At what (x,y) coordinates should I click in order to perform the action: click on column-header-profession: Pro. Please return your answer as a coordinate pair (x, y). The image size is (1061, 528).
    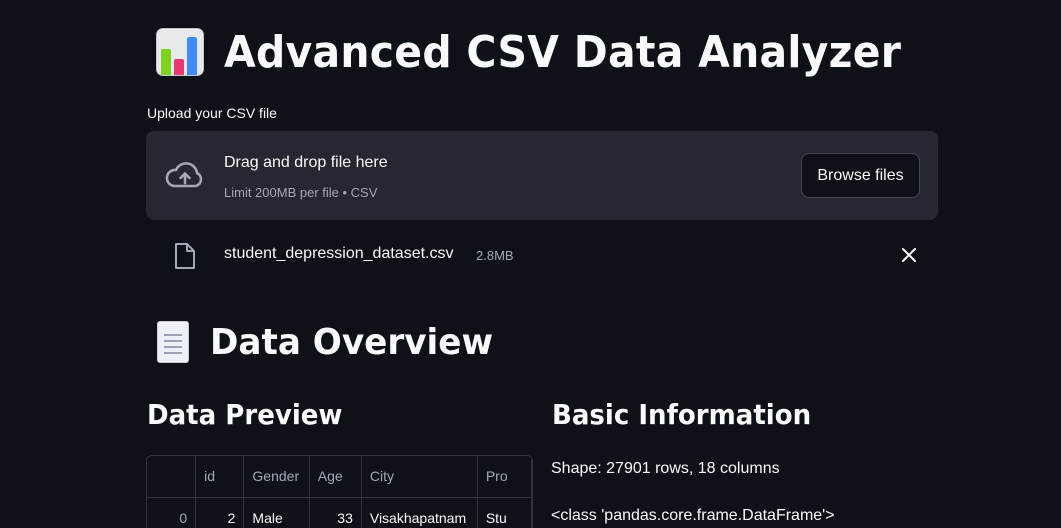
    Looking at the image, I should click on (504, 477).